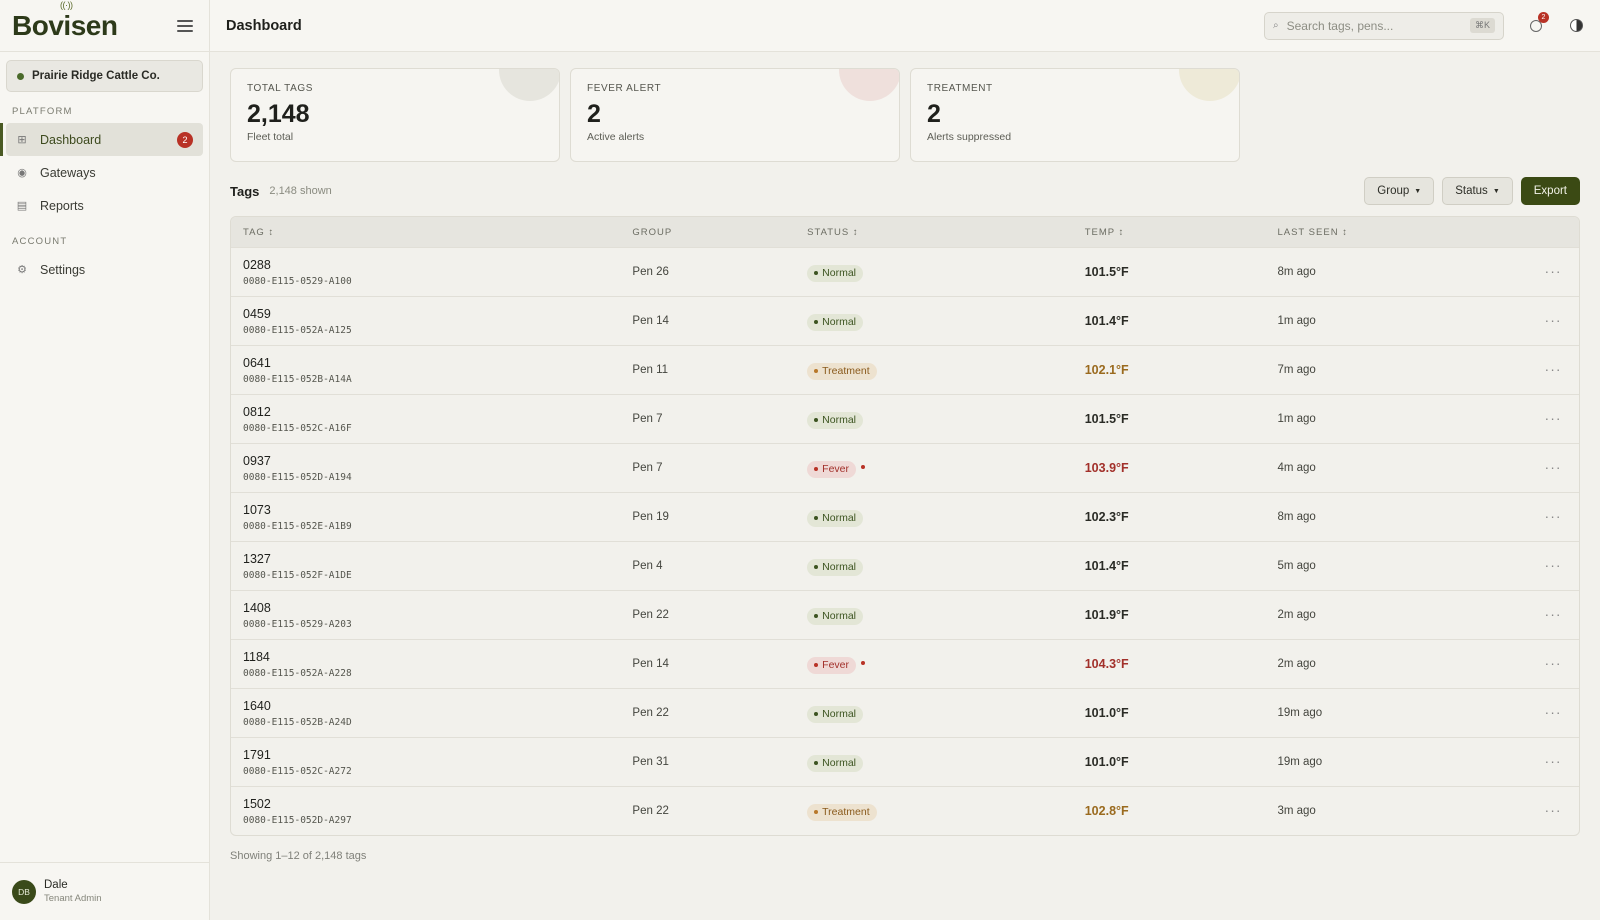  Describe the element at coordinates (104, 269) in the screenshot. I see `sidebar-item-settings: ⚙ Settings` at that location.